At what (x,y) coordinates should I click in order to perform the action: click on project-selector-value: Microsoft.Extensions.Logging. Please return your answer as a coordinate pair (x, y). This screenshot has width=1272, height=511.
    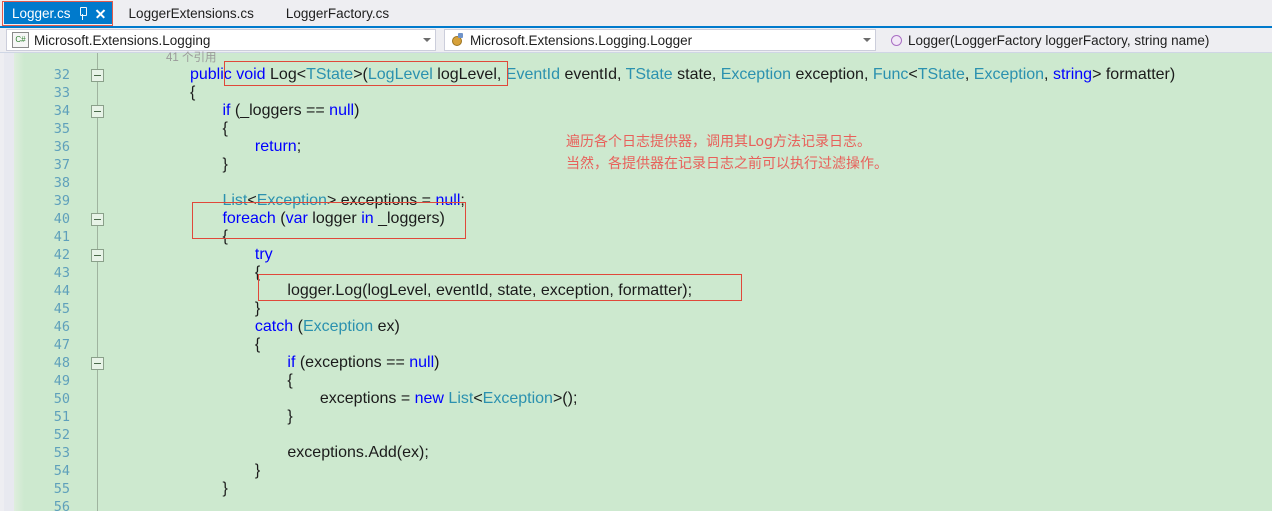
    Looking at the image, I should click on (122, 40).